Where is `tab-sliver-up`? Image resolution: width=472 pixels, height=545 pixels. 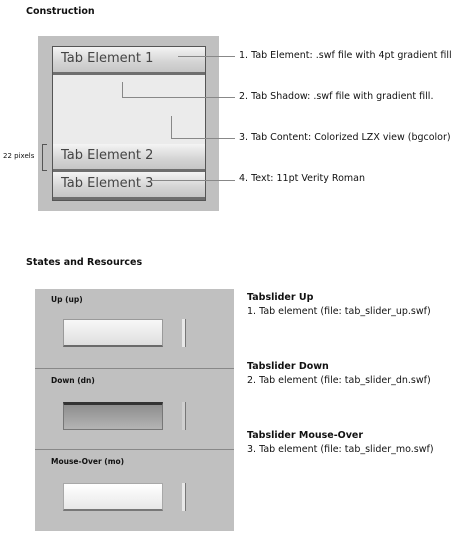 tab-sliver-up is located at coordinates (184, 333).